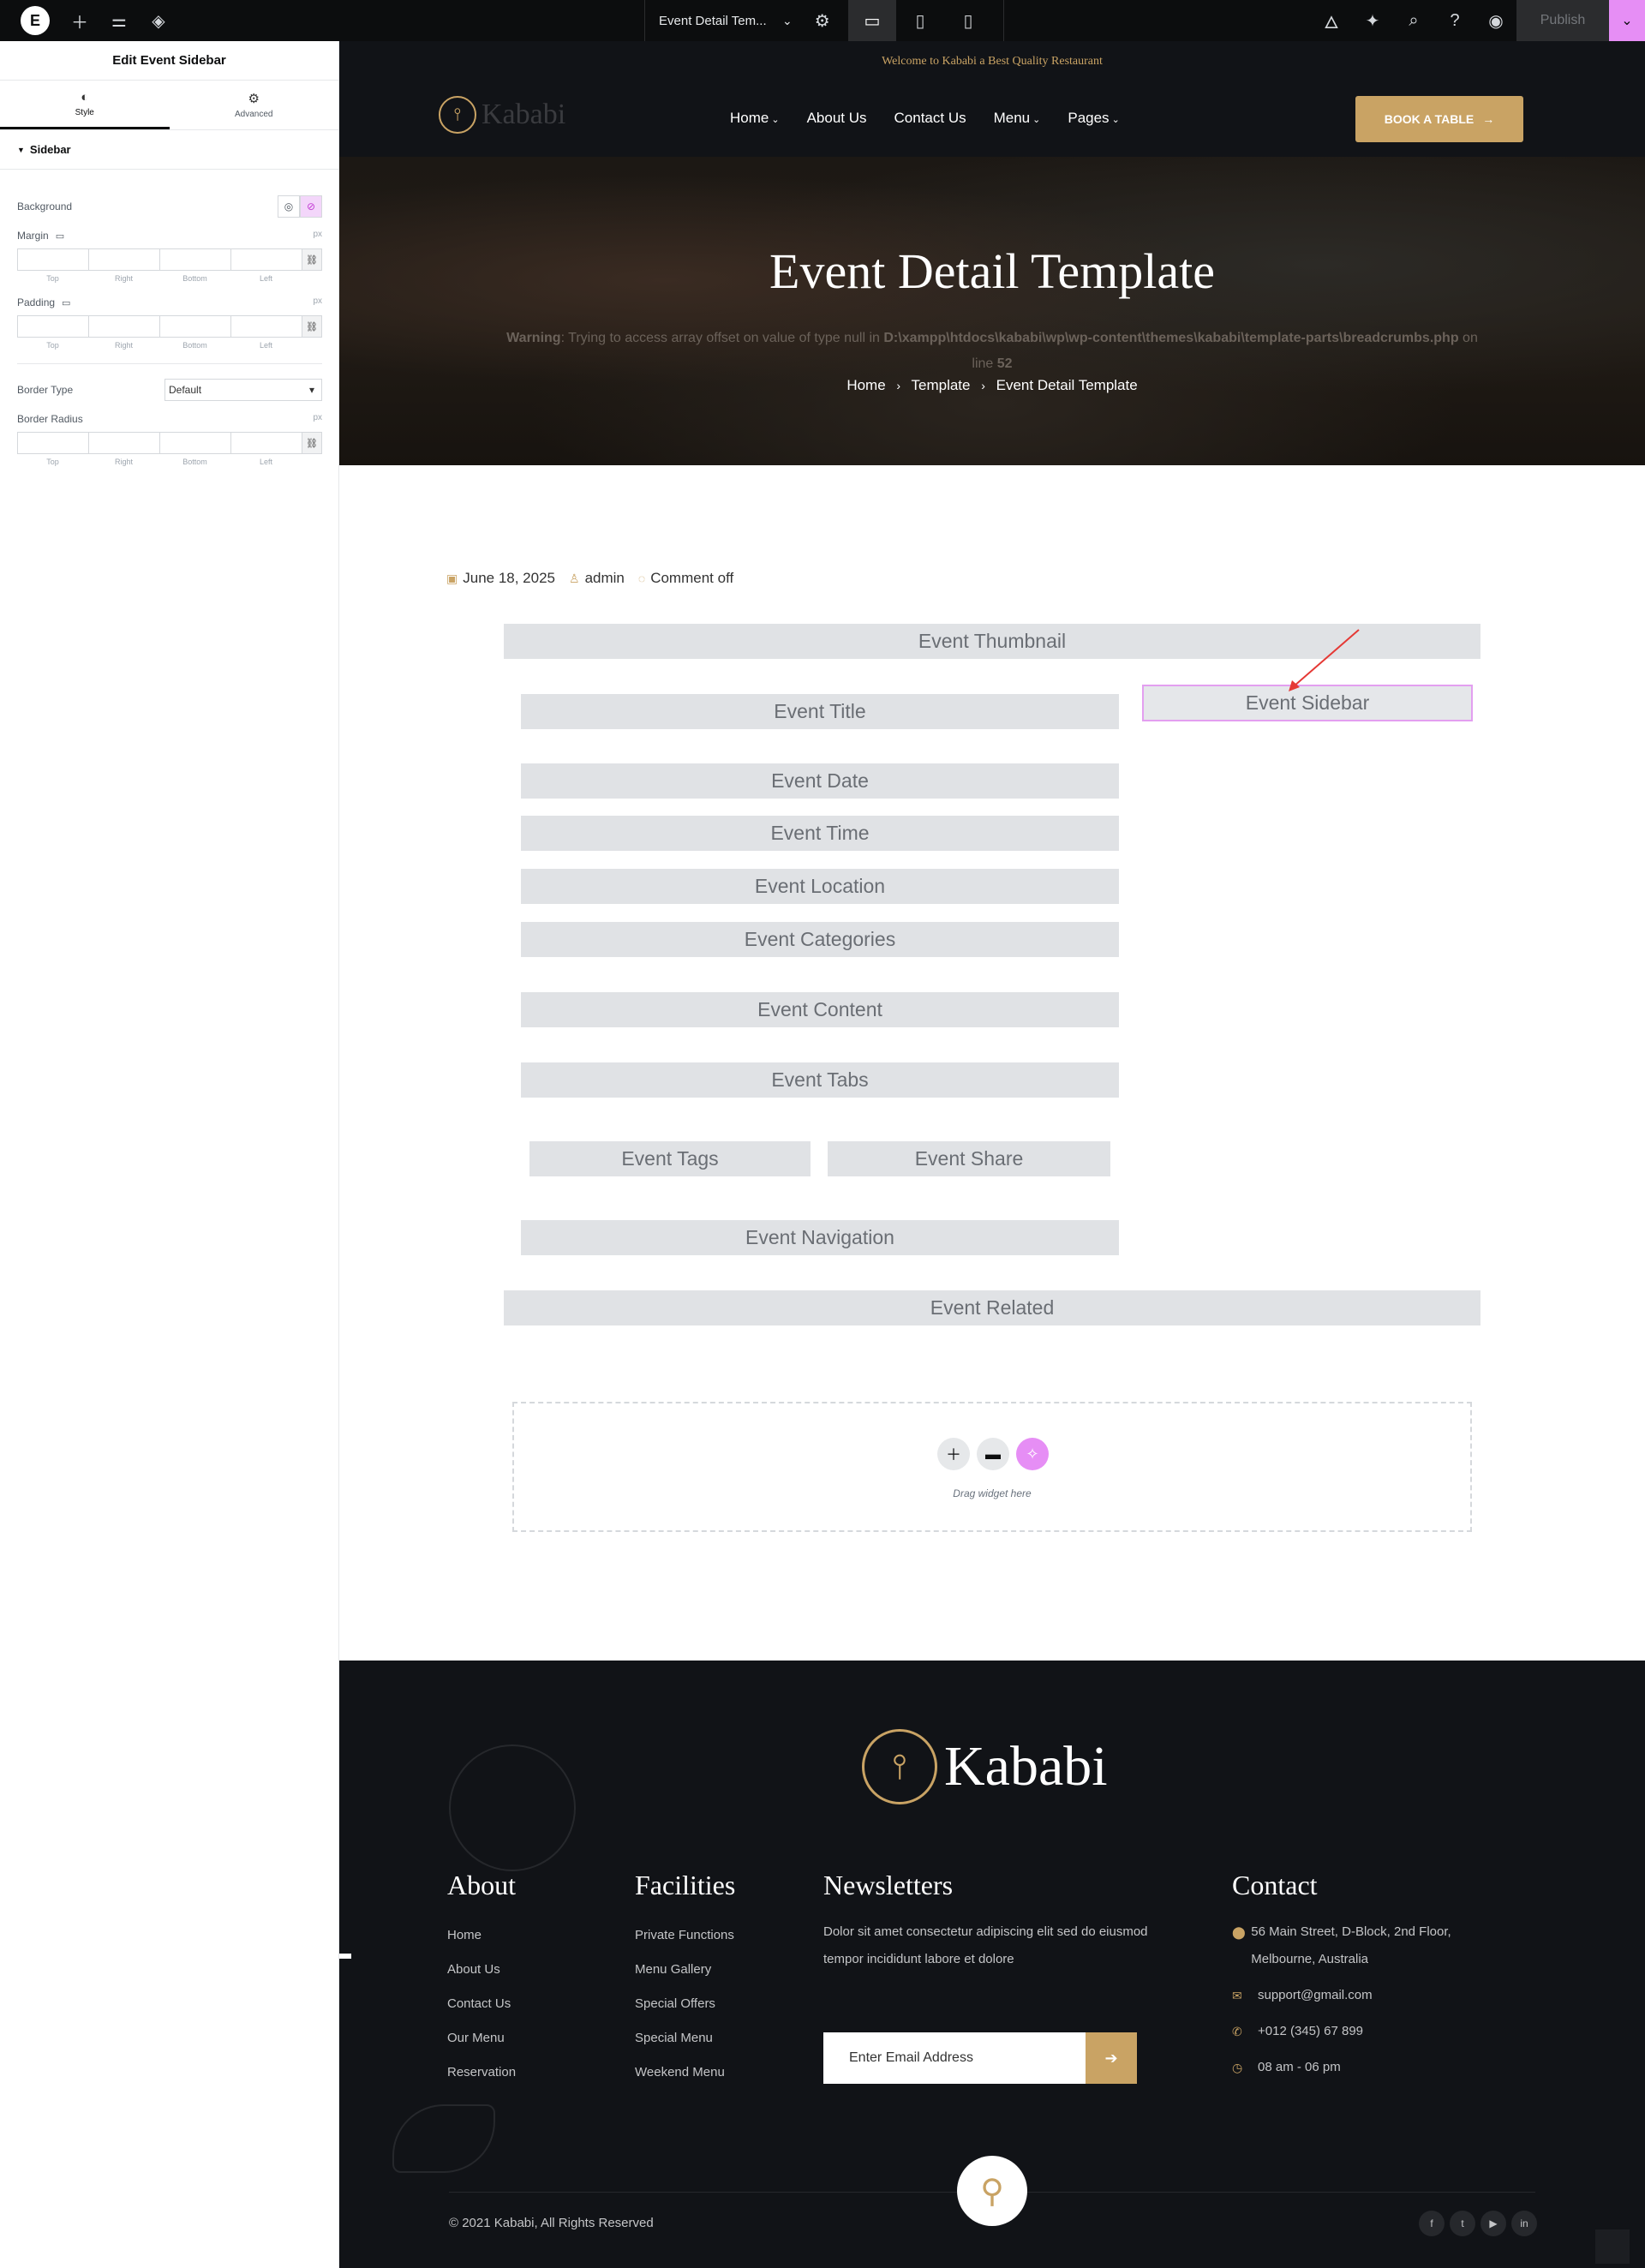  What do you see at coordinates (685, 2038) in the screenshot?
I see `footer-link: Special Menu` at bounding box center [685, 2038].